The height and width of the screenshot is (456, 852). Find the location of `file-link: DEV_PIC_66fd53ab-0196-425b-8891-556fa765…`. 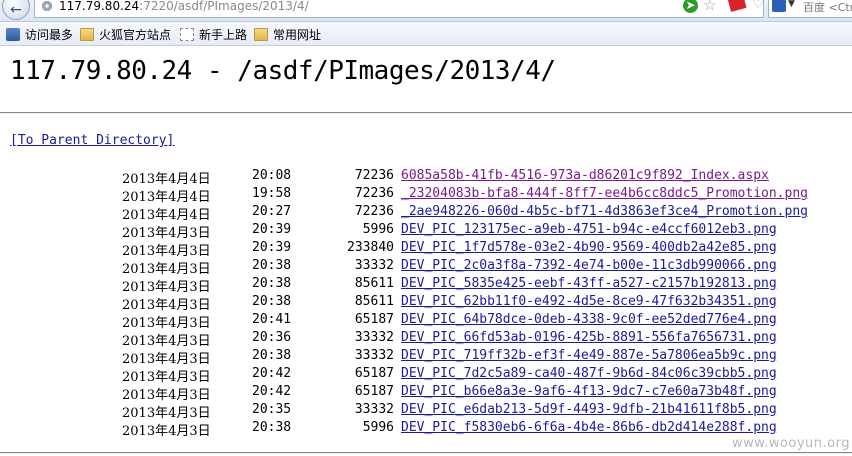

file-link: DEV_PIC_66fd53ab-0196-425b-8891-556fa765… is located at coordinates (589, 337).